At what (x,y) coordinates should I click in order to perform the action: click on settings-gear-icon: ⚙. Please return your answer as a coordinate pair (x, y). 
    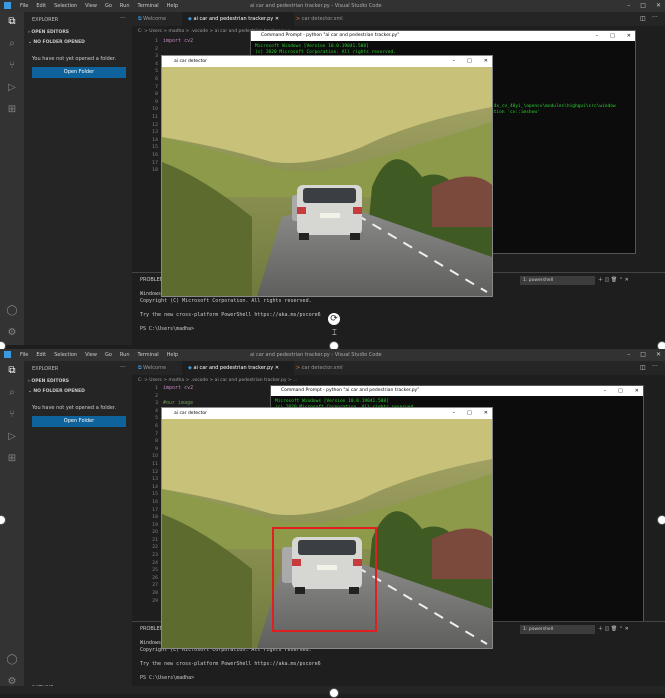
    Looking at the image, I should click on (12, 333).